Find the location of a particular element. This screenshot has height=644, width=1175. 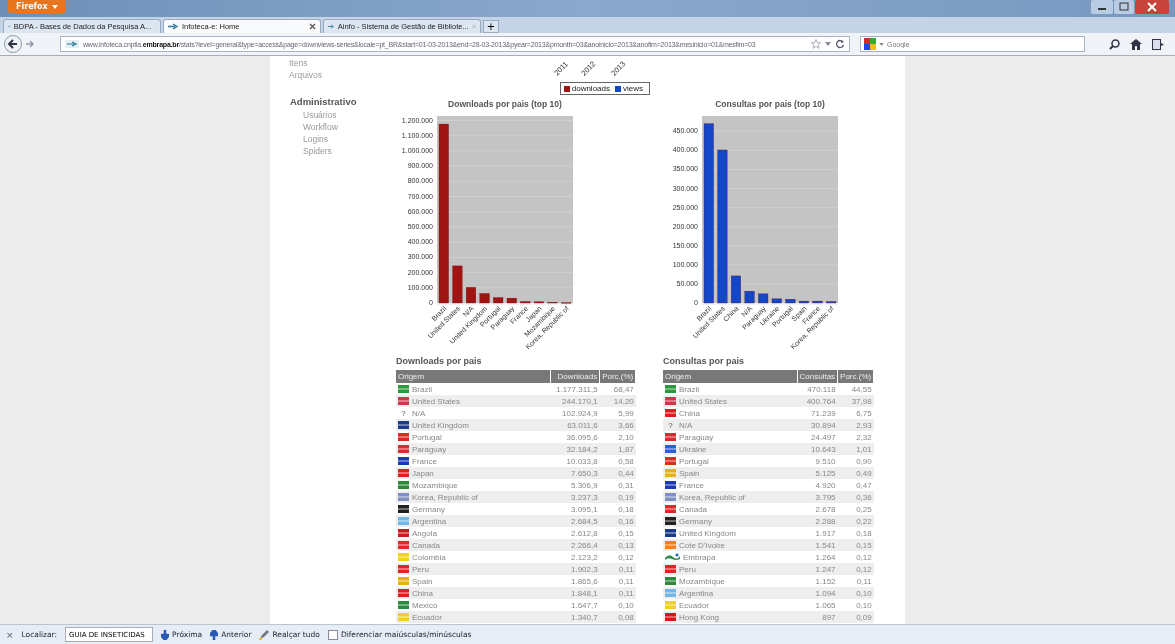

country-name: China is located at coordinates (422, 593).